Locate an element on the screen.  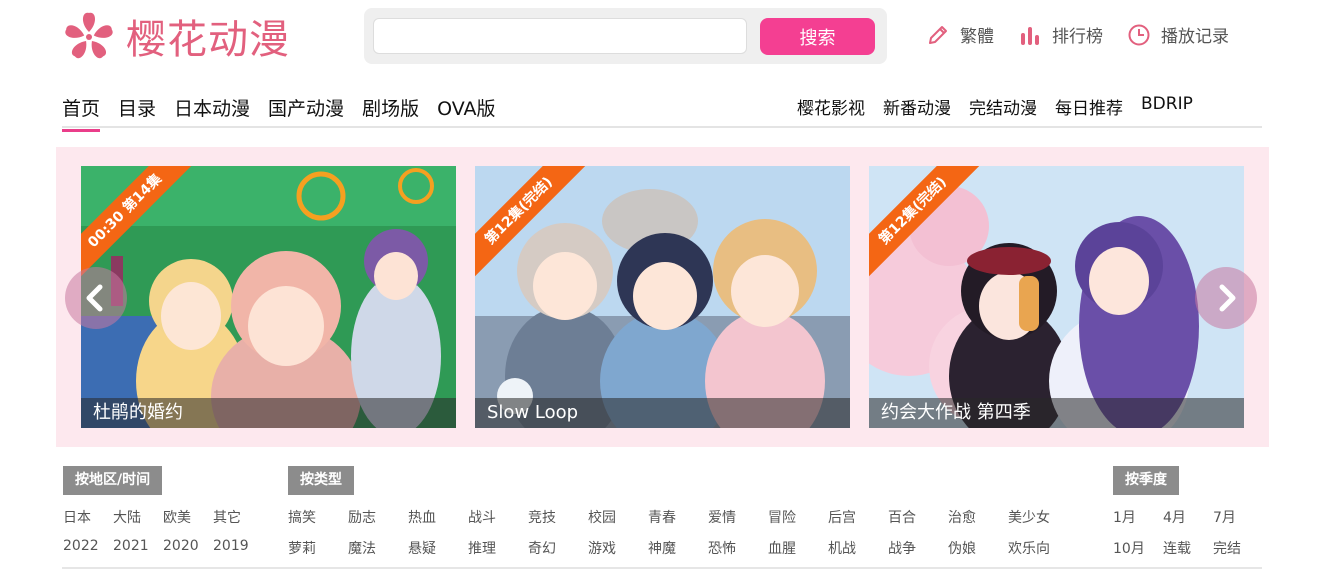
site-logo: 樱花动漫 is located at coordinates (176, 36).